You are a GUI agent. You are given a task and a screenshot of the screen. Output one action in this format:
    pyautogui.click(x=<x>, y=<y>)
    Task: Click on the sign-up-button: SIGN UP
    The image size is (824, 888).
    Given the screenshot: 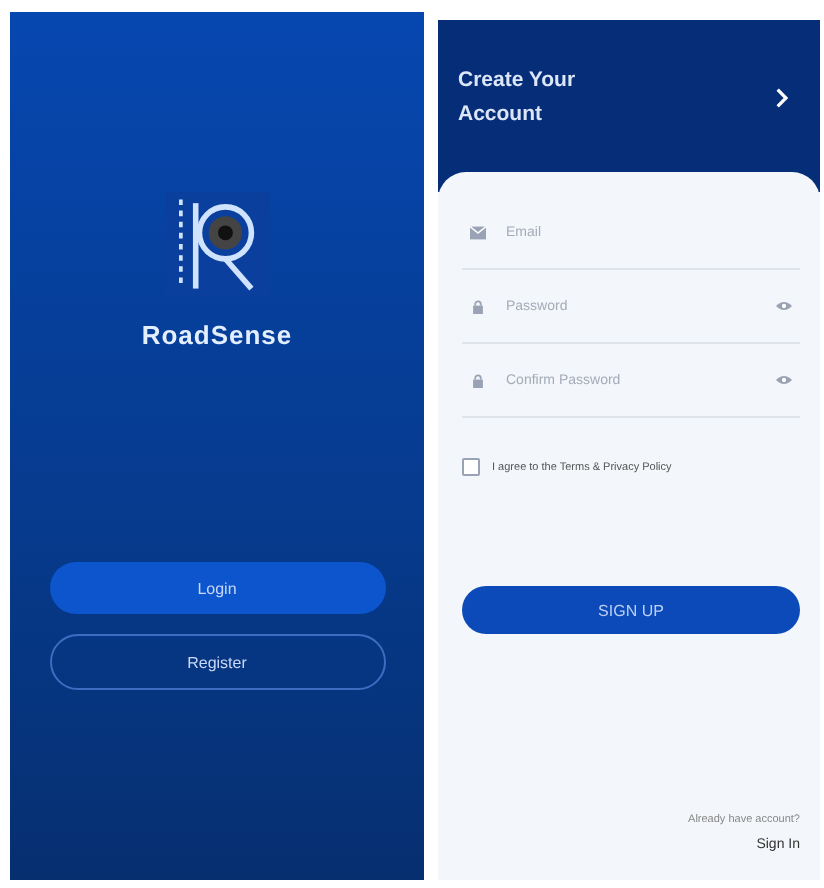 What is the action you would take?
    pyautogui.click(x=631, y=610)
    